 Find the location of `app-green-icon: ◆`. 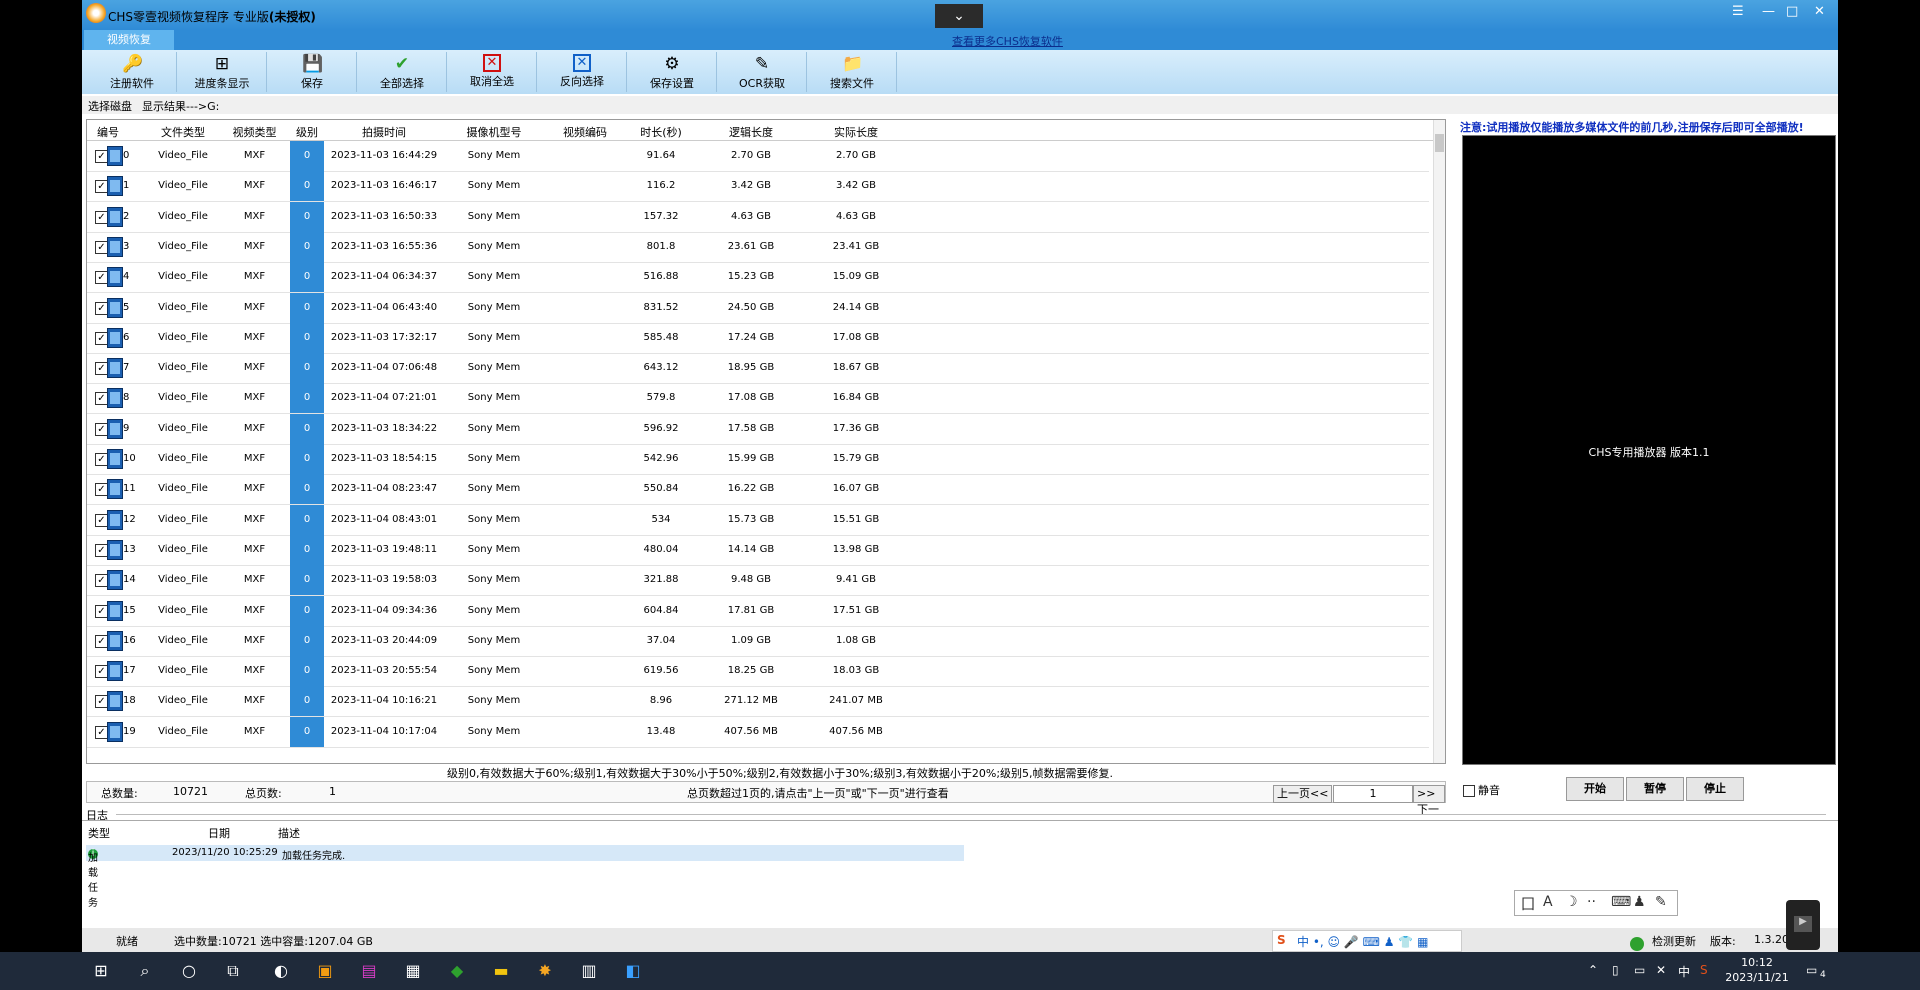

app-green-icon: ◆ is located at coordinates (457, 971).